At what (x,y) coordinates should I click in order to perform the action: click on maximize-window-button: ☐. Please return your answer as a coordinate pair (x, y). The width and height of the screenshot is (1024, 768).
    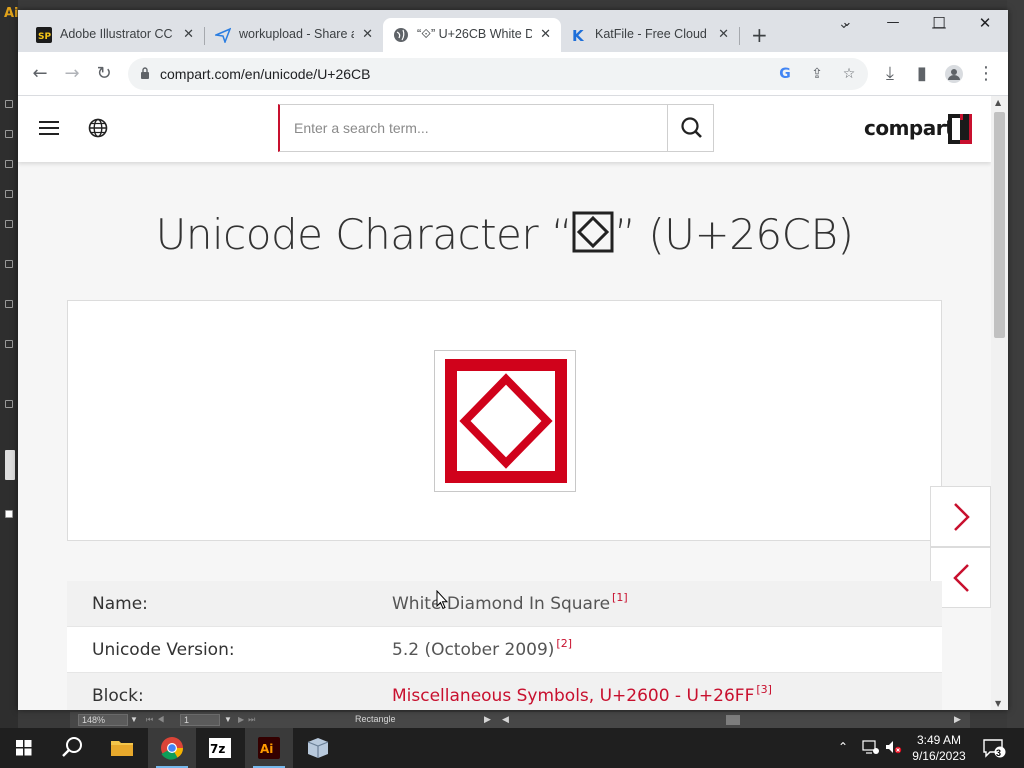
    Looking at the image, I should click on (939, 24).